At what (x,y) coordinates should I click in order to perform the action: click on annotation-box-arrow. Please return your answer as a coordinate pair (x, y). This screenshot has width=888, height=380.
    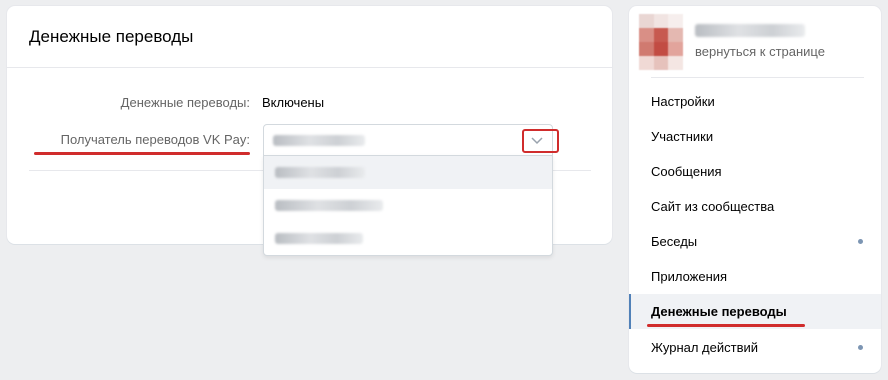
    Looking at the image, I should click on (540, 141).